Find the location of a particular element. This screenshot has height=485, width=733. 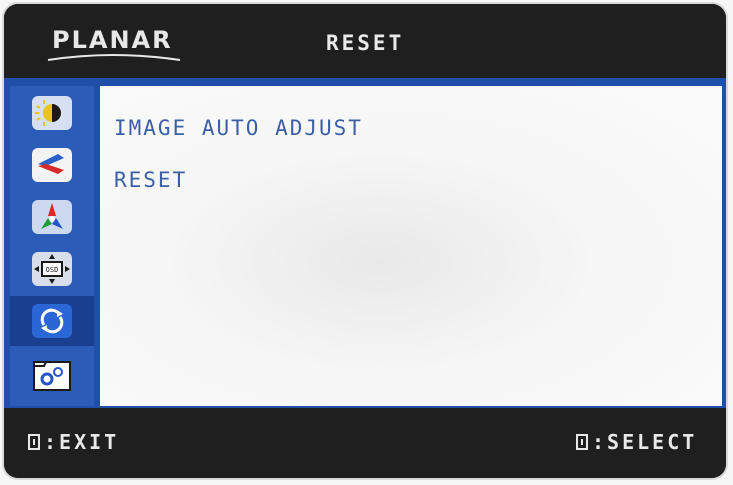

brand-logo: PLANAR is located at coordinates (112, 40).